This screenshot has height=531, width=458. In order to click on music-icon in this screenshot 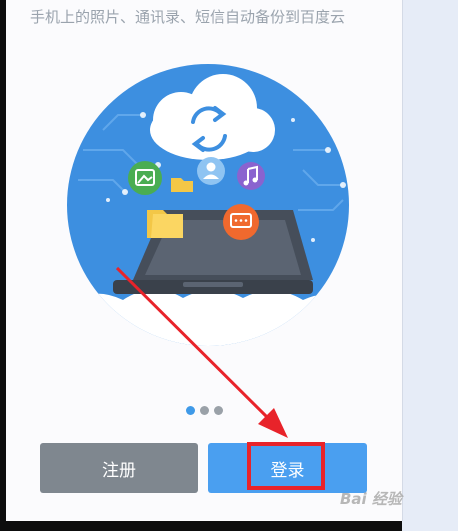, I will do `click(251, 176)`.